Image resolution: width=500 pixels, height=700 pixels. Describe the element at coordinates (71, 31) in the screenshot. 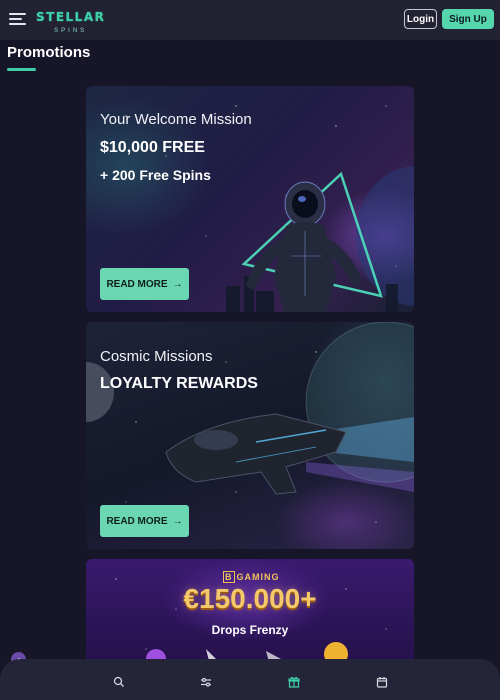

I see `logo-sub-text: SPINS` at that location.